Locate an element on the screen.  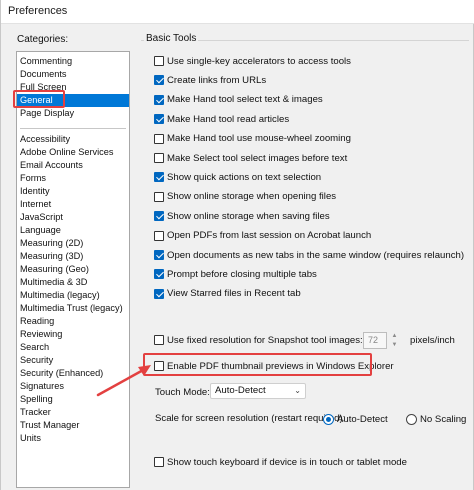
category-trust-manager: Trust Manager is located at coordinates (49, 425).